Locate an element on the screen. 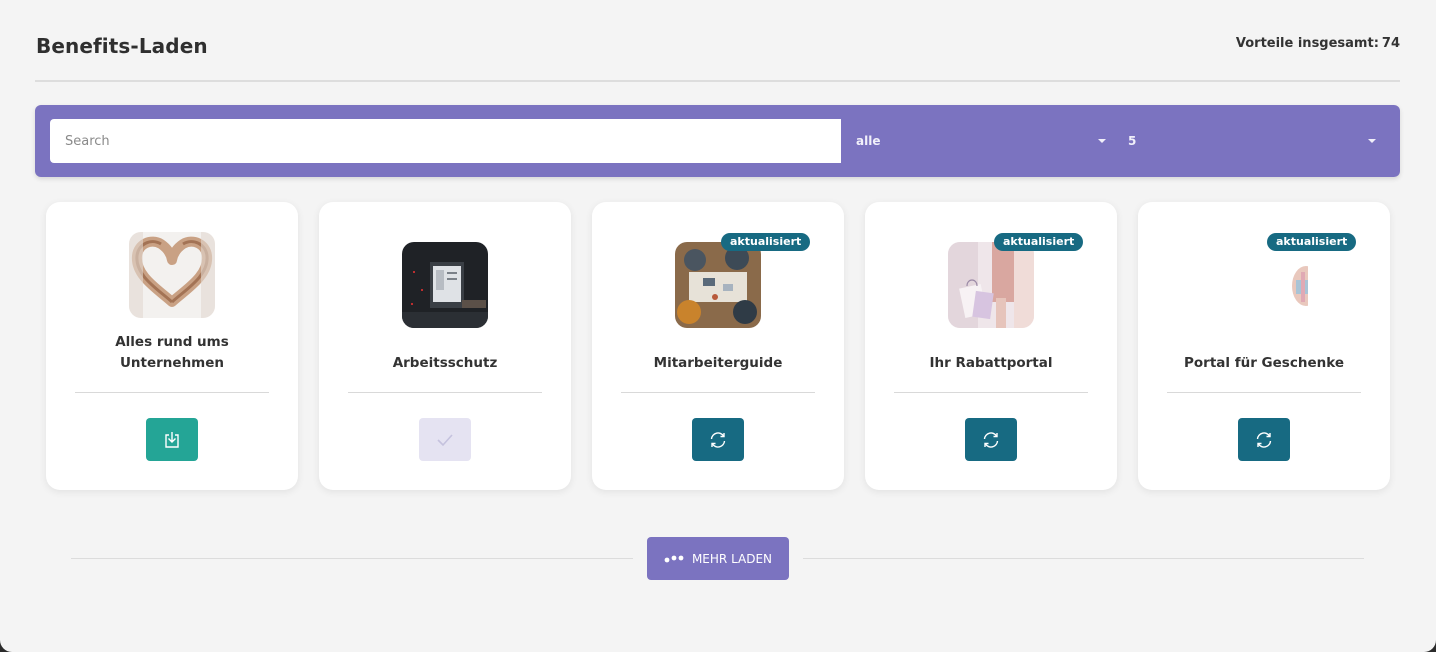 This screenshot has width=1436, height=652. download-icon is located at coordinates (172, 439).